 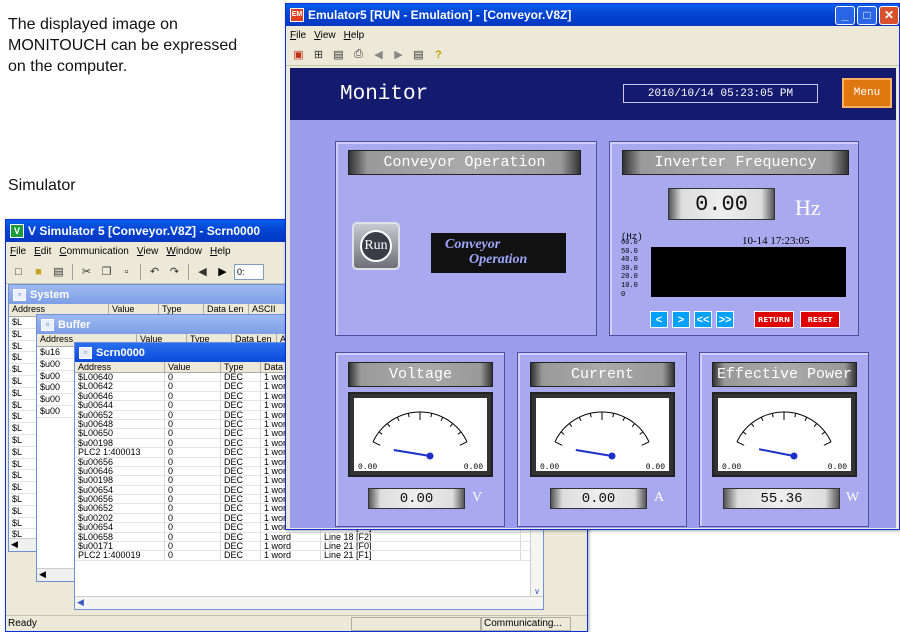 What do you see at coordinates (318, 54) in the screenshot?
I see `grid-icon: ⊞` at bounding box center [318, 54].